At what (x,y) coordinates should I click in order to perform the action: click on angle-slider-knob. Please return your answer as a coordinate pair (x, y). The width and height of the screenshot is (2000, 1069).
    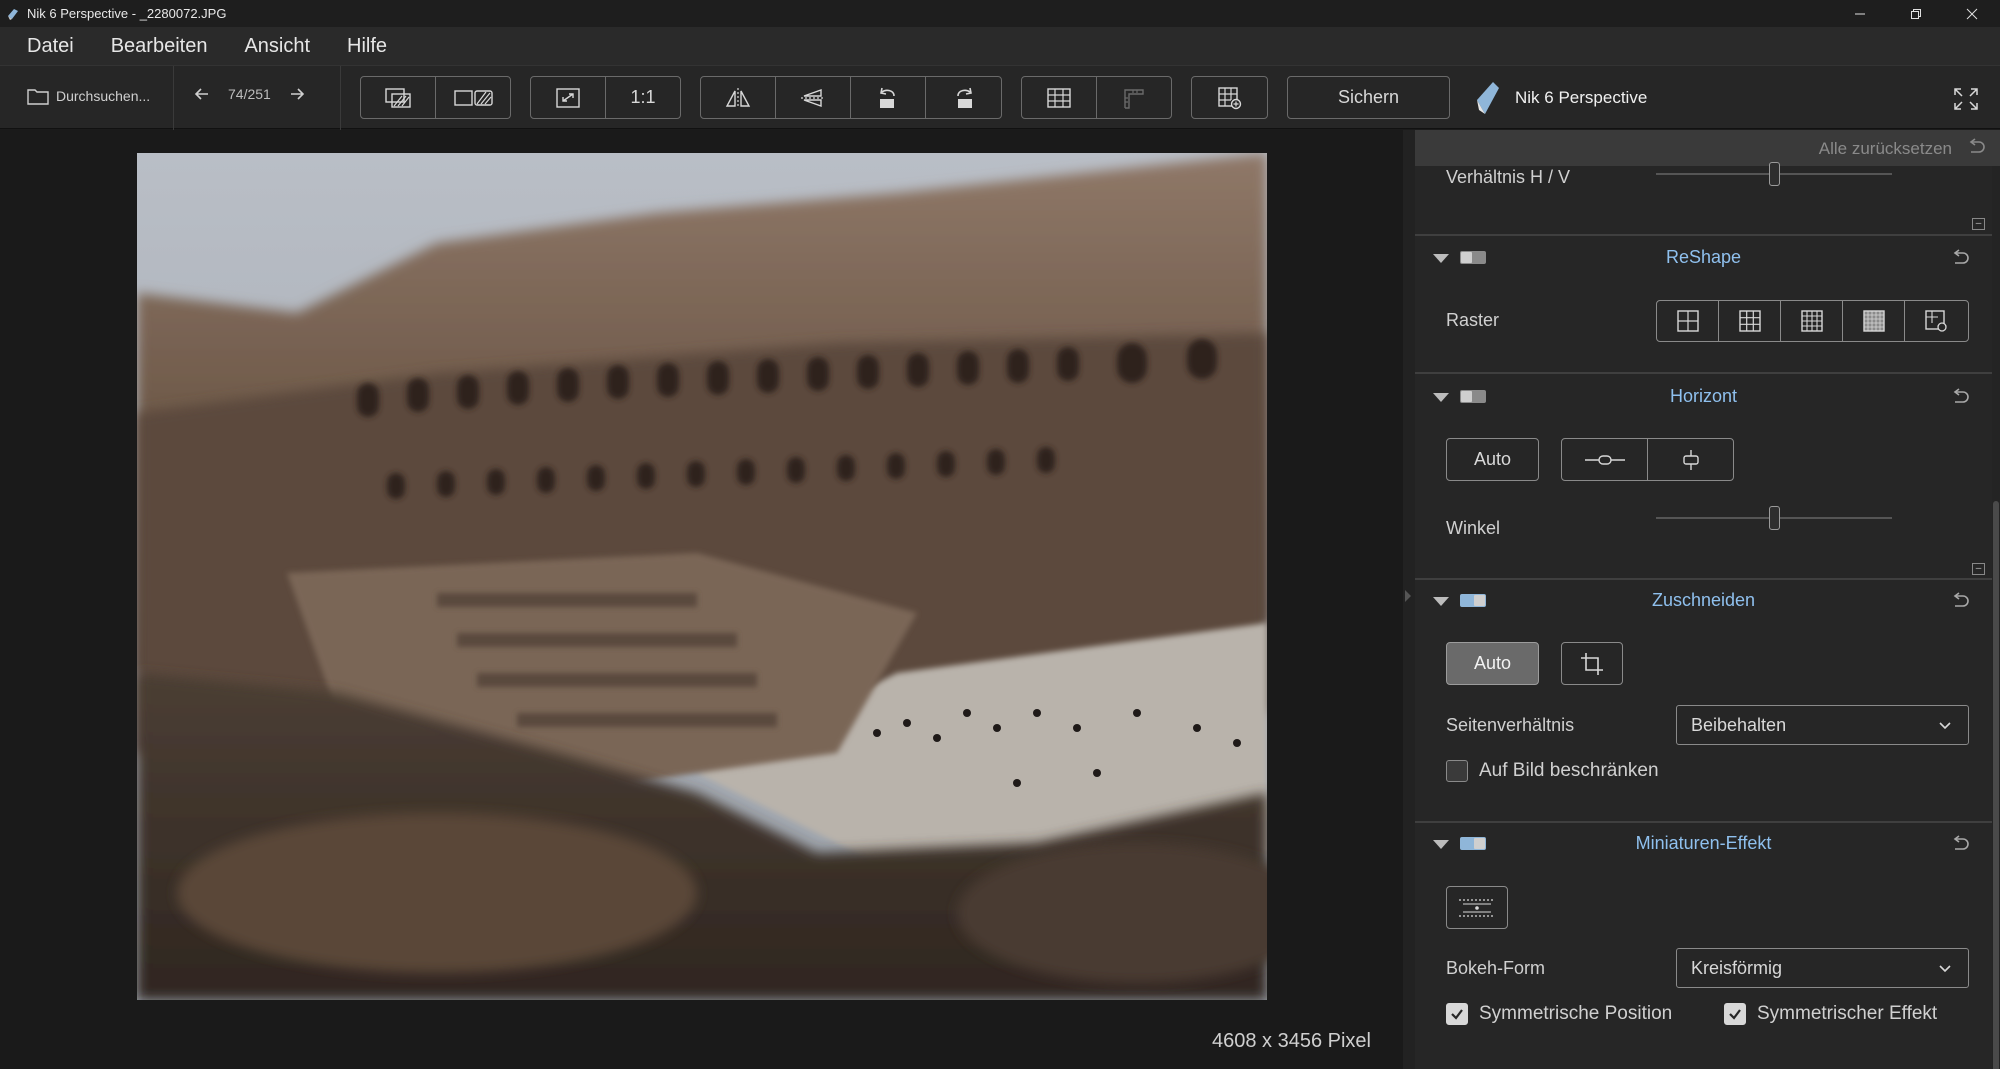
    Looking at the image, I should click on (1774, 518).